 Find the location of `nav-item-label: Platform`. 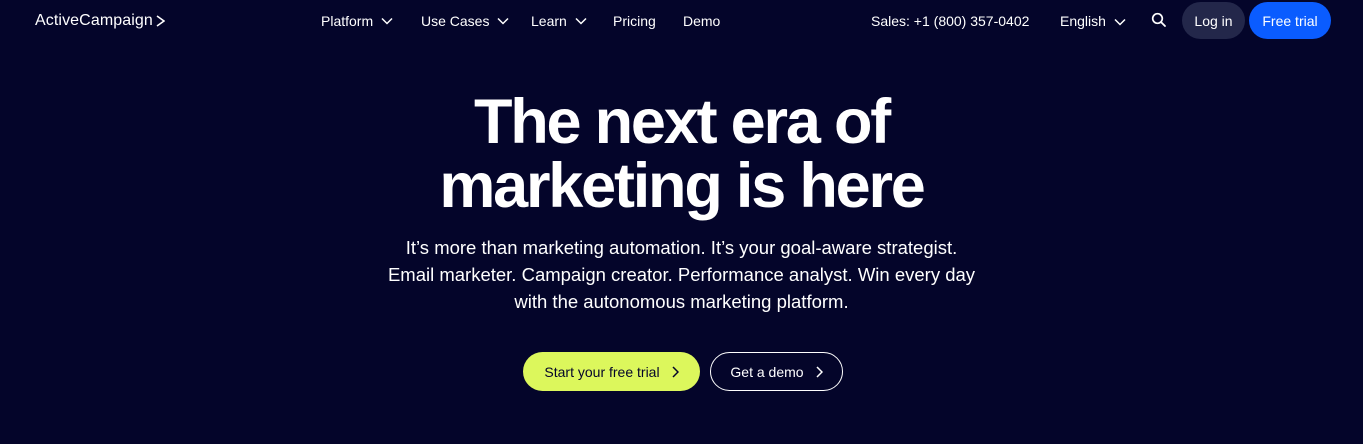

nav-item-label: Platform is located at coordinates (347, 21).